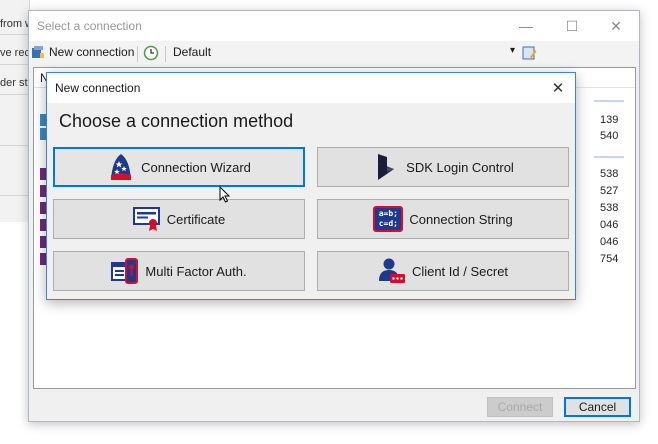  What do you see at coordinates (151, 53) in the screenshot?
I see `history-icon` at bounding box center [151, 53].